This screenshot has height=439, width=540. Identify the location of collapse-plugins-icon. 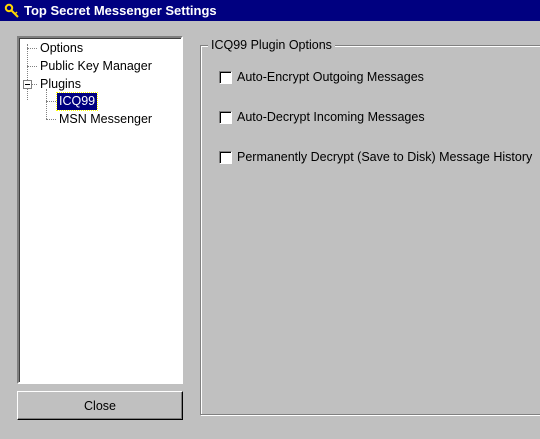
(27, 84).